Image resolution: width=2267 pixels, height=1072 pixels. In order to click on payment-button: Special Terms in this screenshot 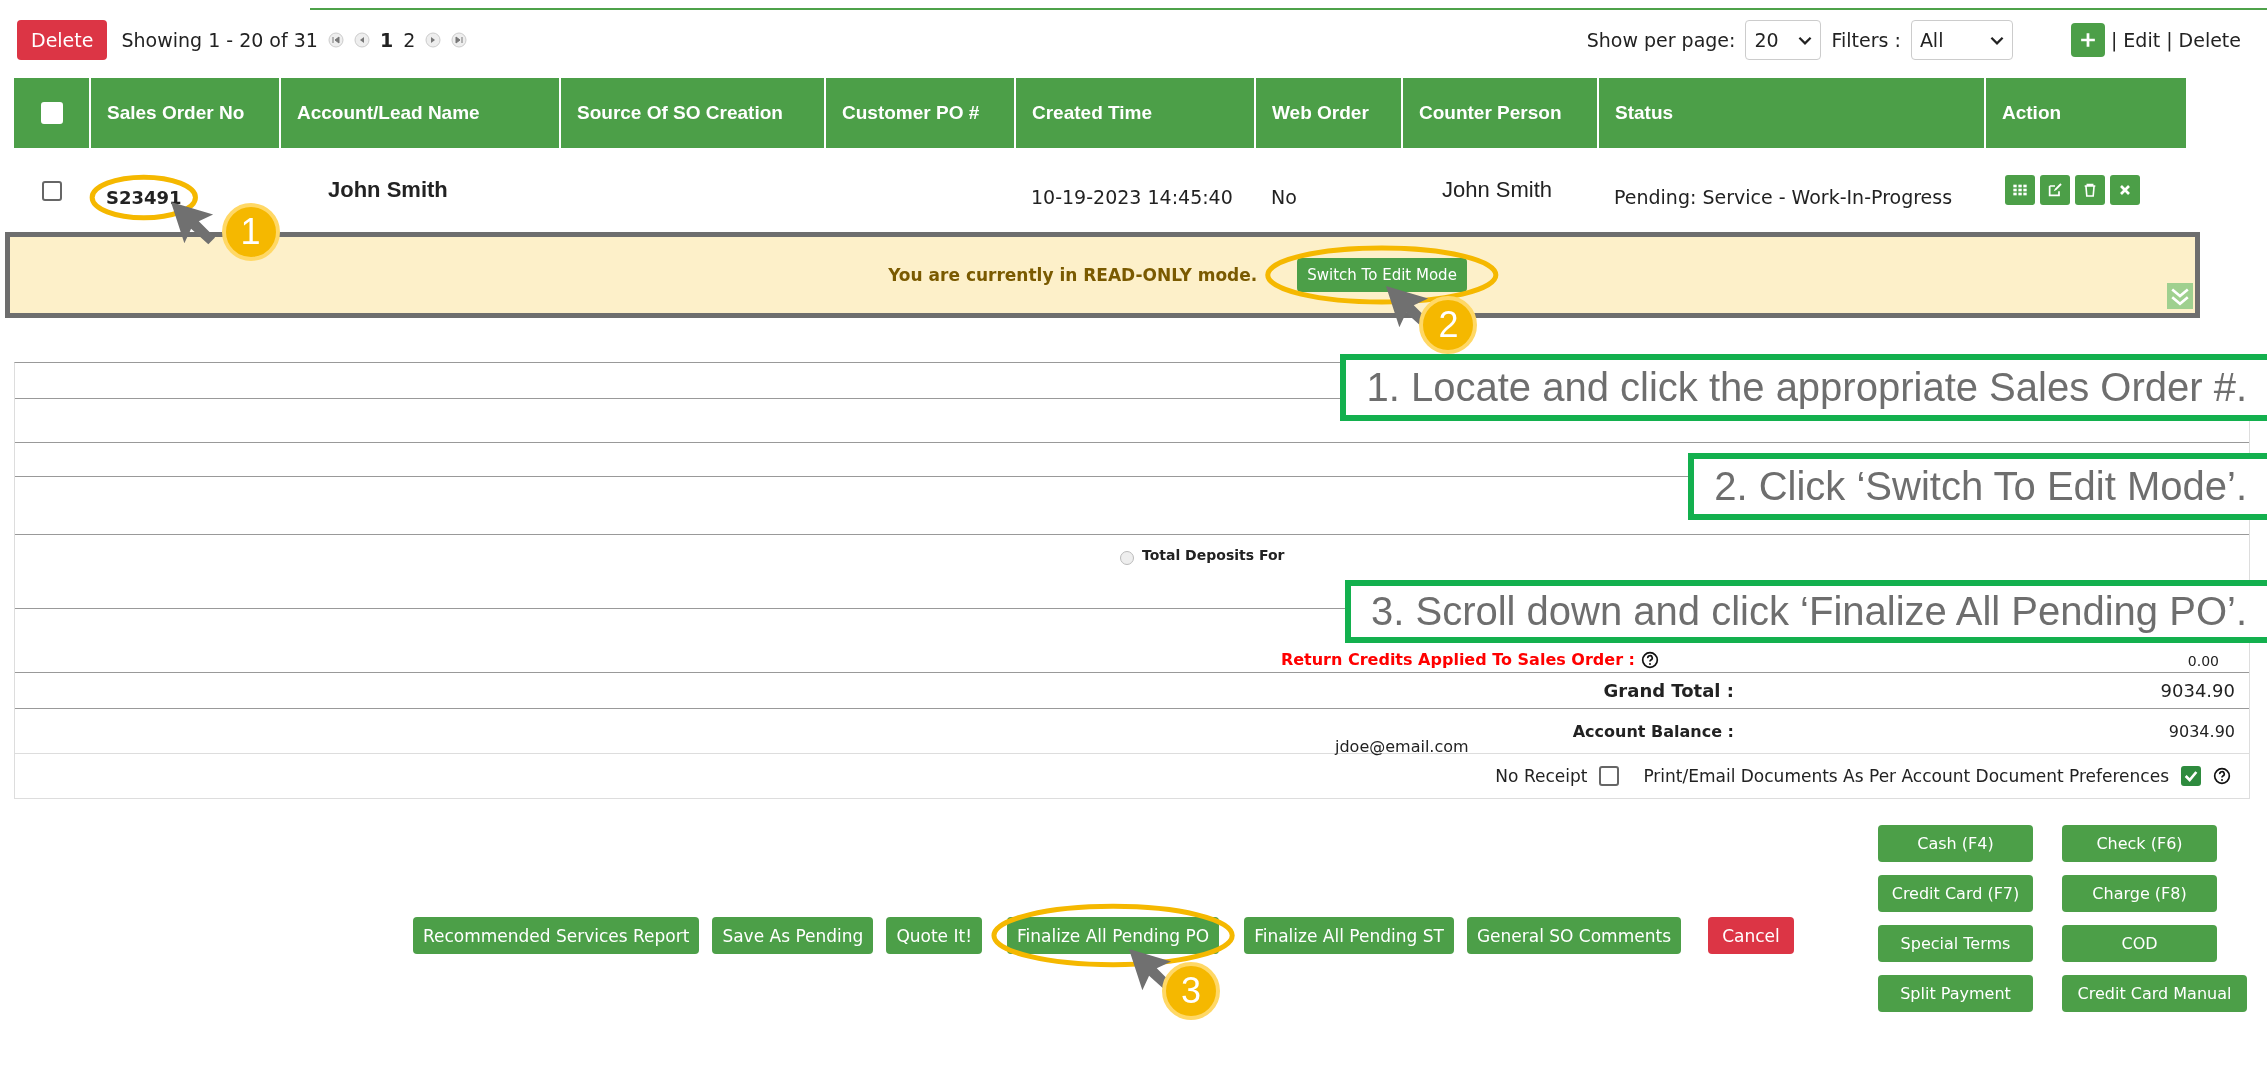, I will do `click(1955, 943)`.